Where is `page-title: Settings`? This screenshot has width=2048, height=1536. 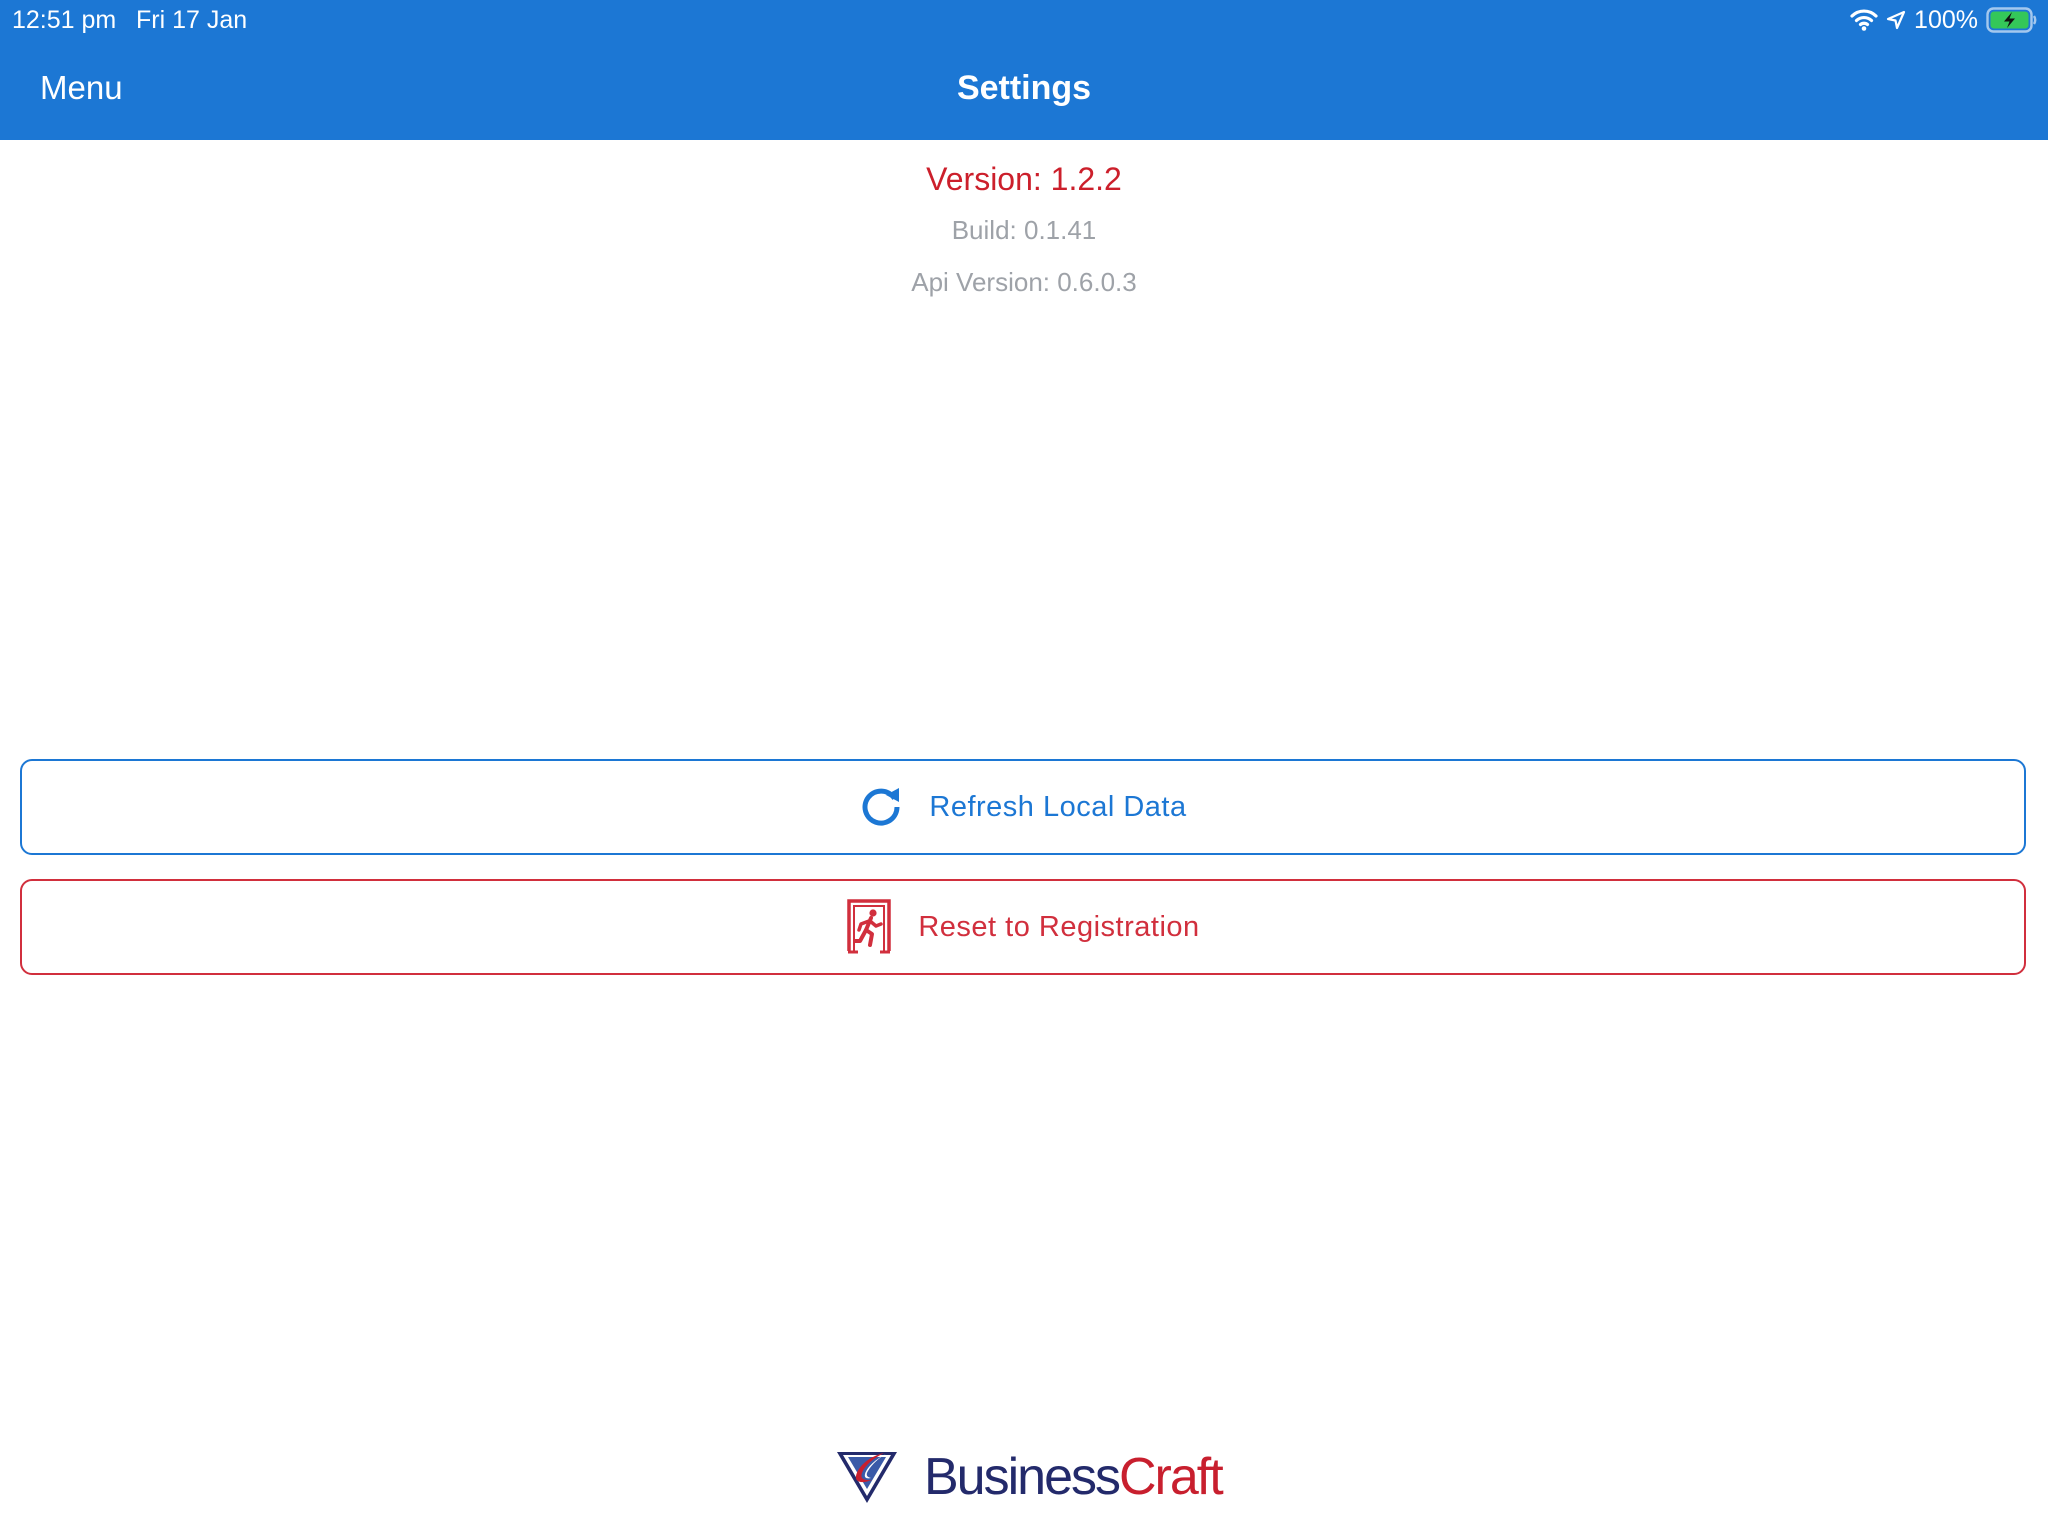 page-title: Settings is located at coordinates (1024, 88).